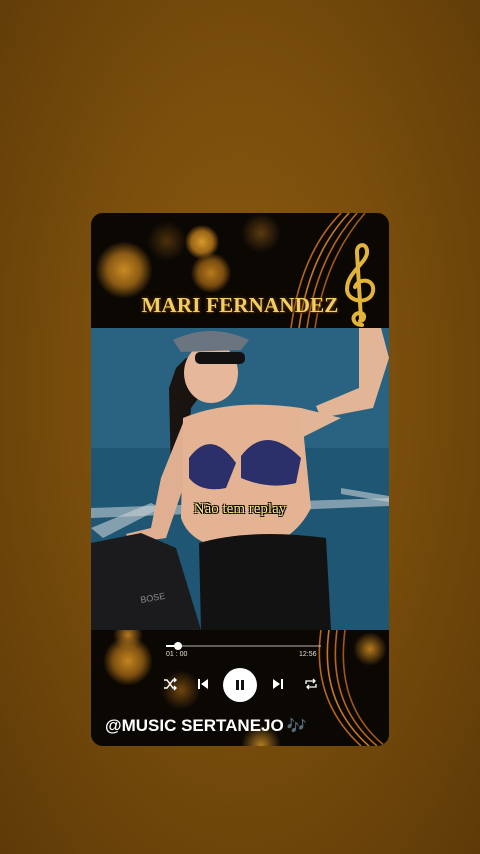  Describe the element at coordinates (311, 684) in the screenshot. I see `repeat-icon` at that location.